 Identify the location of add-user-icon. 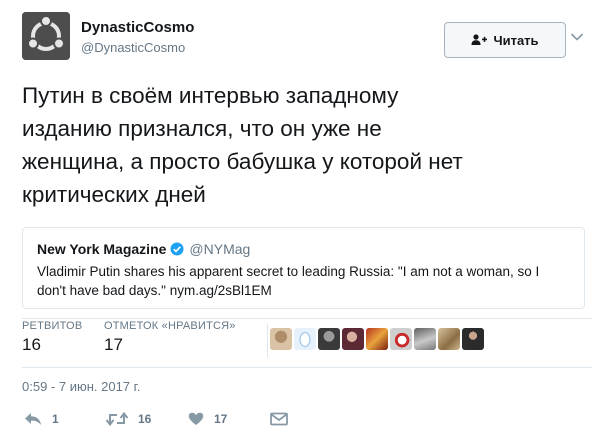
(479, 39).